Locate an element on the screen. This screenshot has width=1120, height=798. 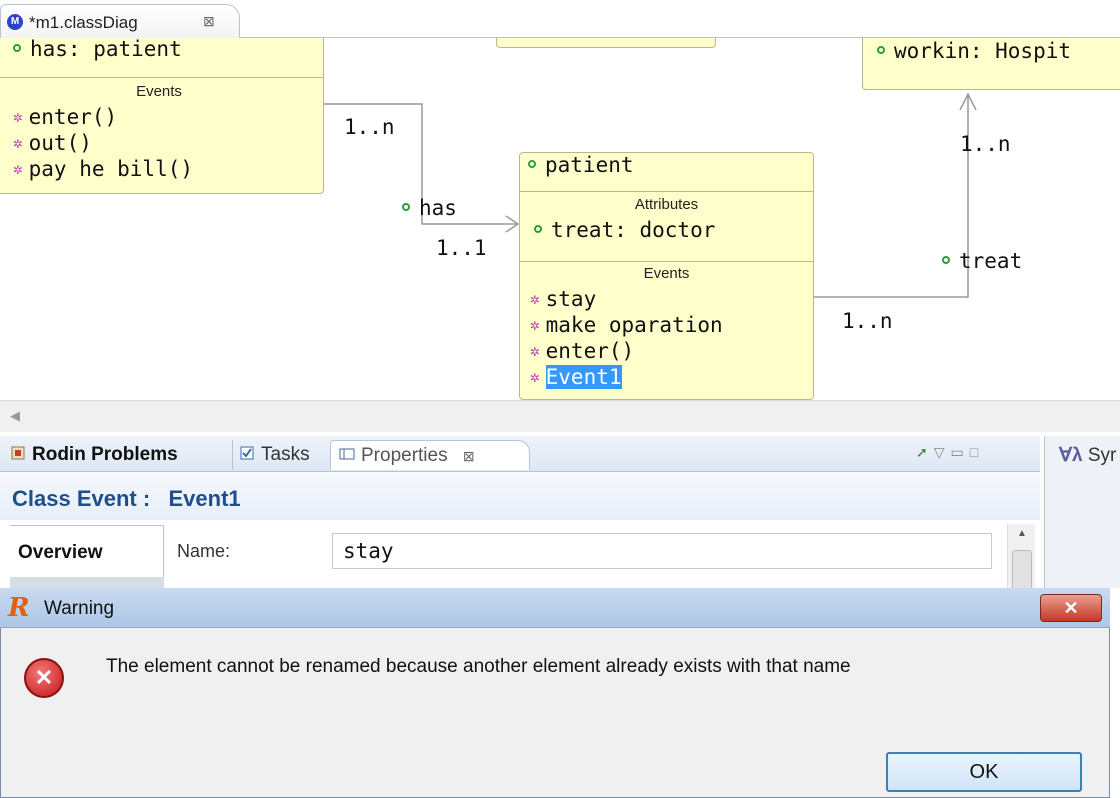
view-controls: ➚▽▭□ is located at coordinates (950, 452).